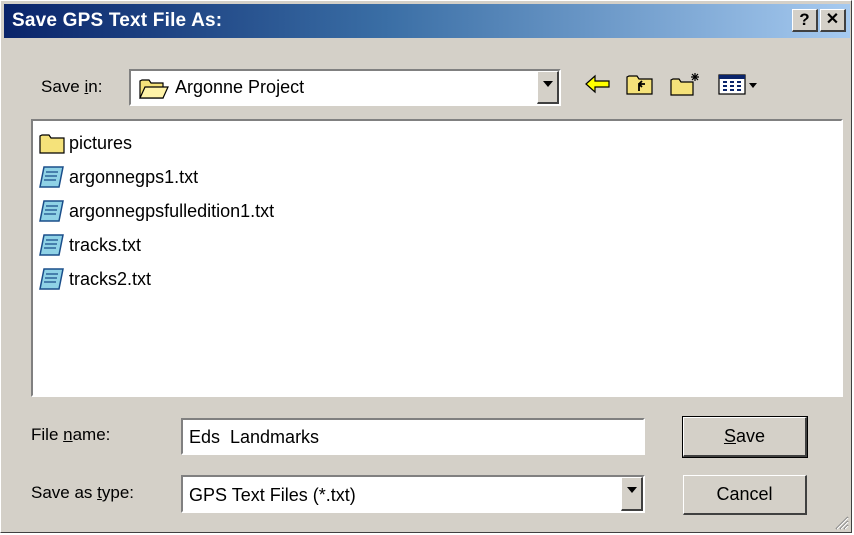  I want to click on folder-open-icon, so click(154, 89).